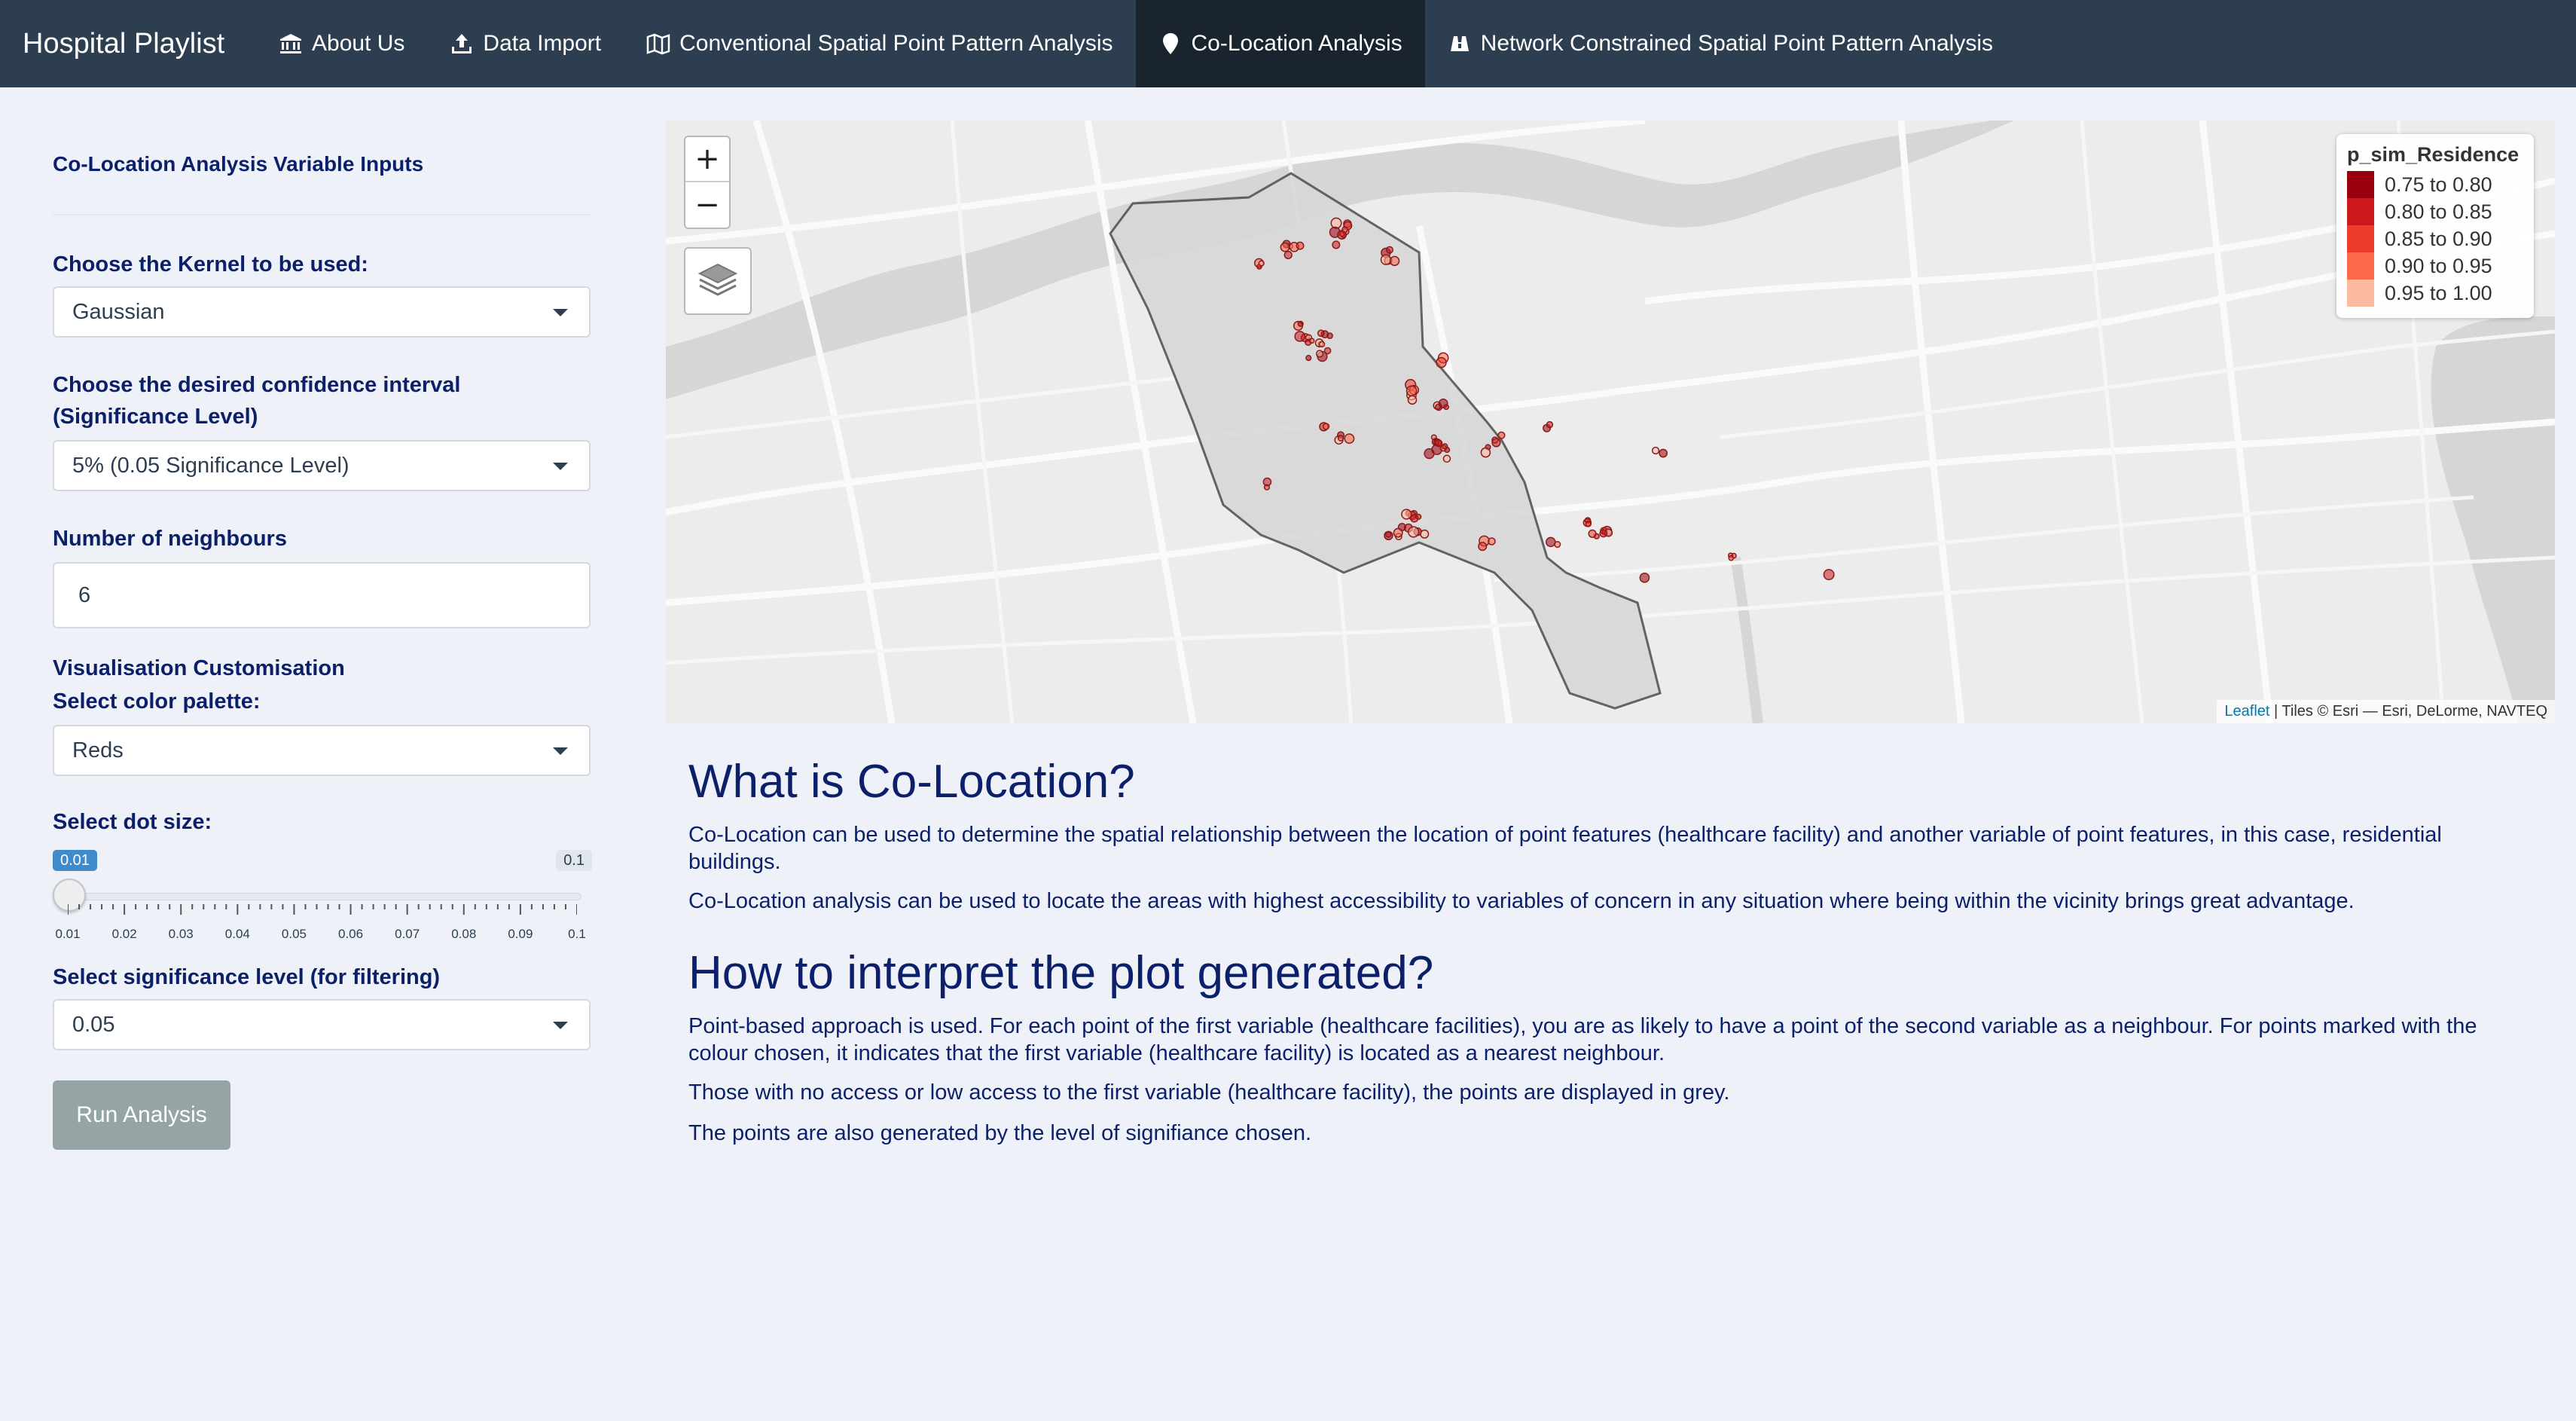  What do you see at coordinates (1460, 44) in the screenshot?
I see `binoculars-icon` at bounding box center [1460, 44].